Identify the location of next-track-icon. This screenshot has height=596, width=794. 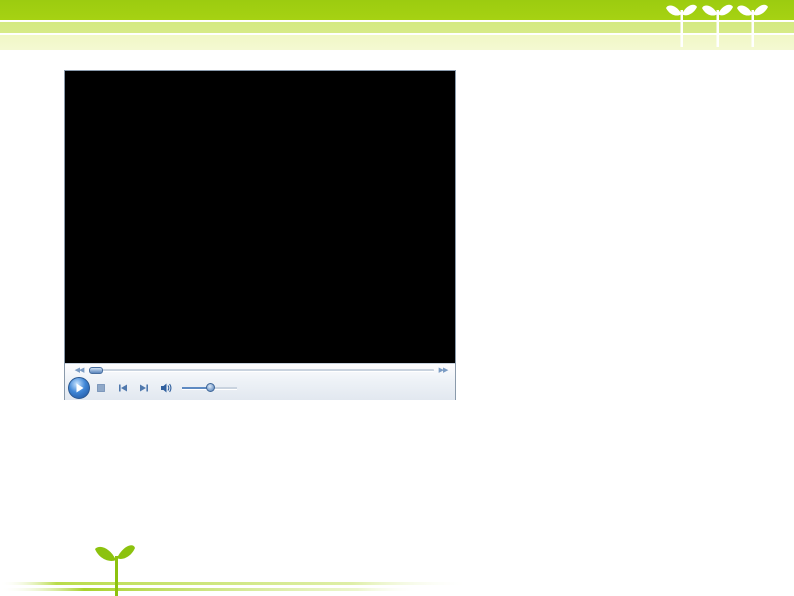
(144, 388).